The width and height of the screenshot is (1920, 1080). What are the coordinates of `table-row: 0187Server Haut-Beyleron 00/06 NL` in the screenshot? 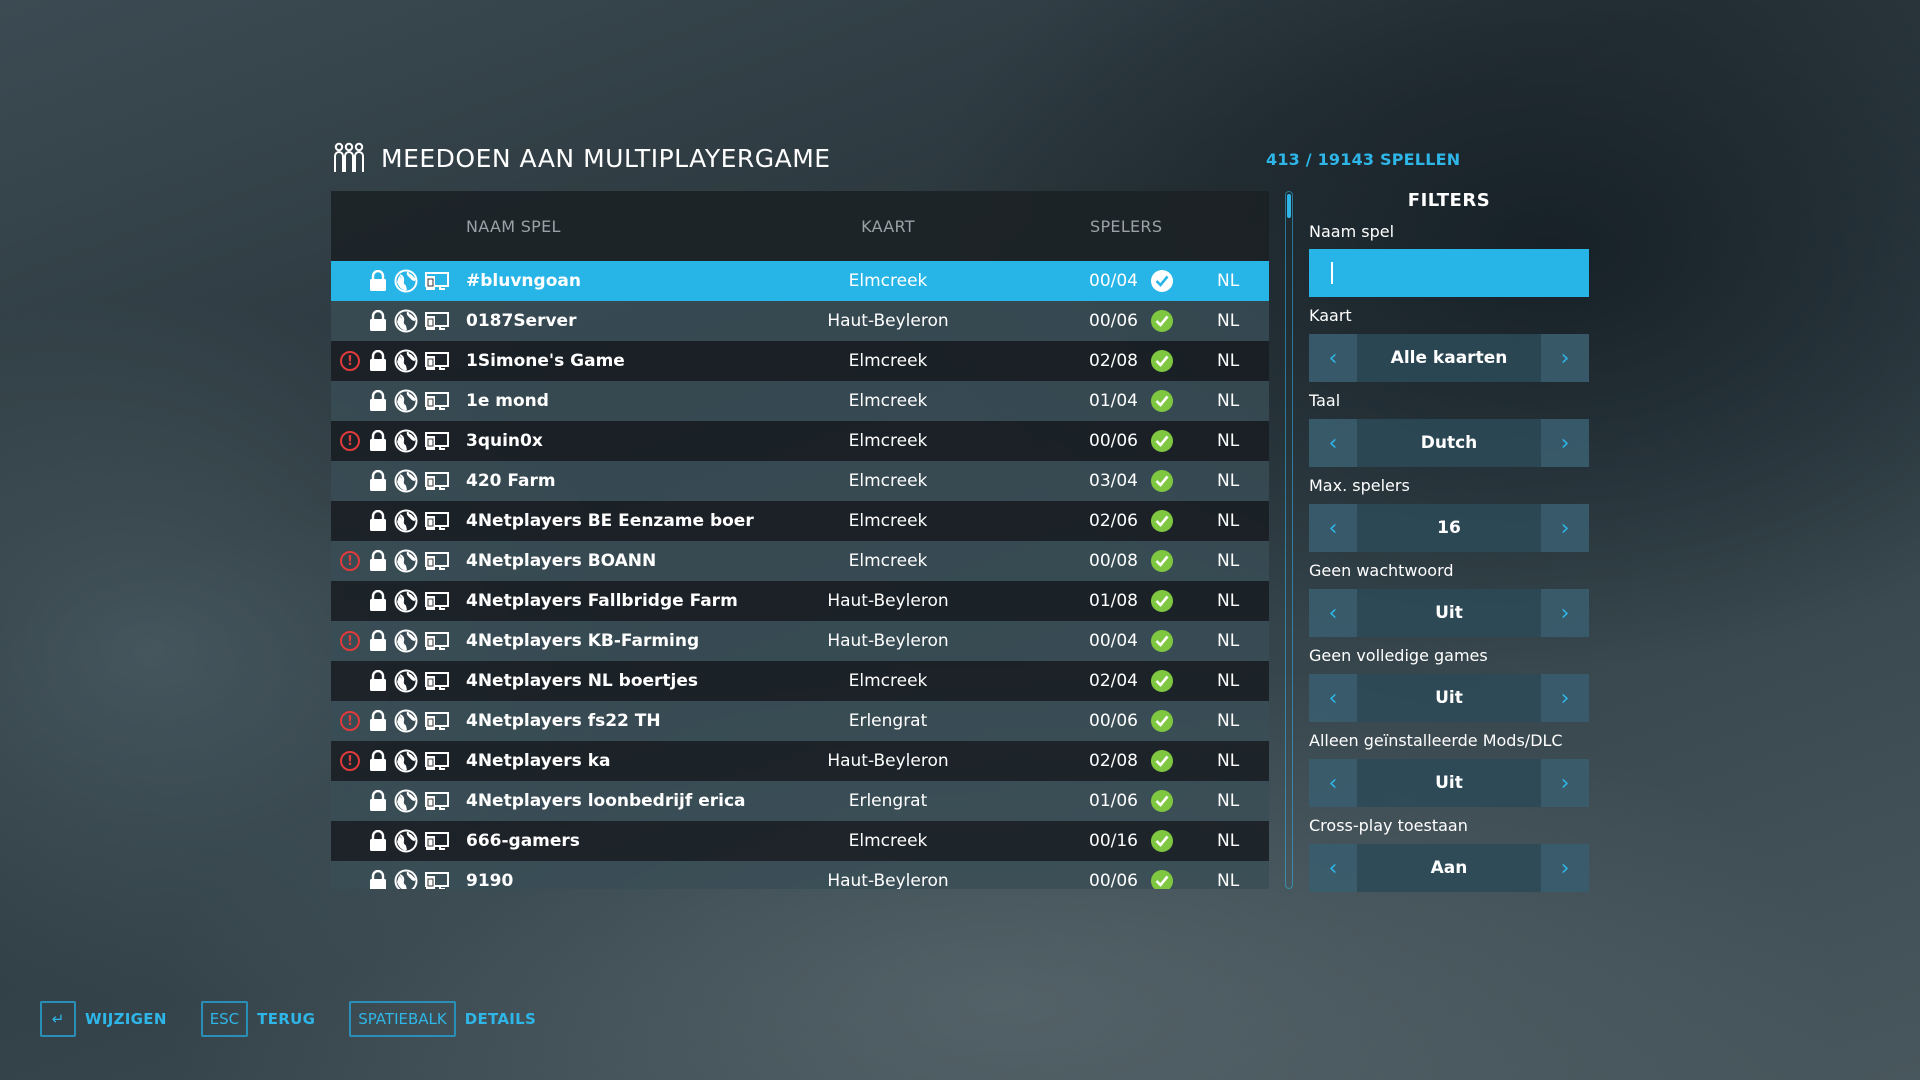 It's located at (800, 321).